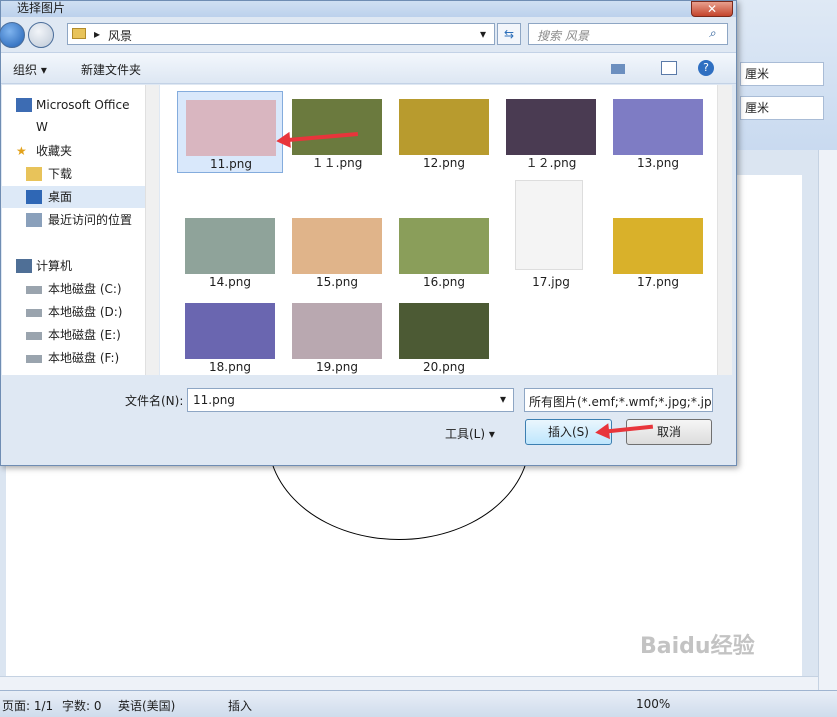  Describe the element at coordinates (73, 197) in the screenshot. I see `sidebar-item-desktop: 桌面` at that location.